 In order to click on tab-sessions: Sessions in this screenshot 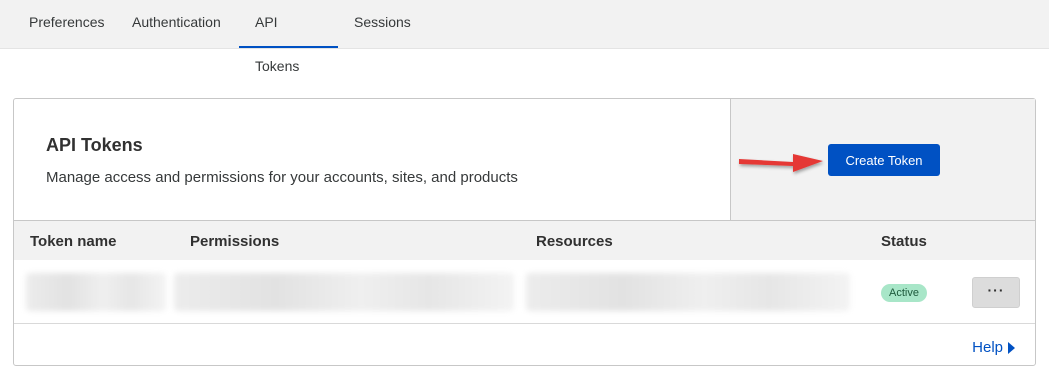, I will do `click(382, 24)`.